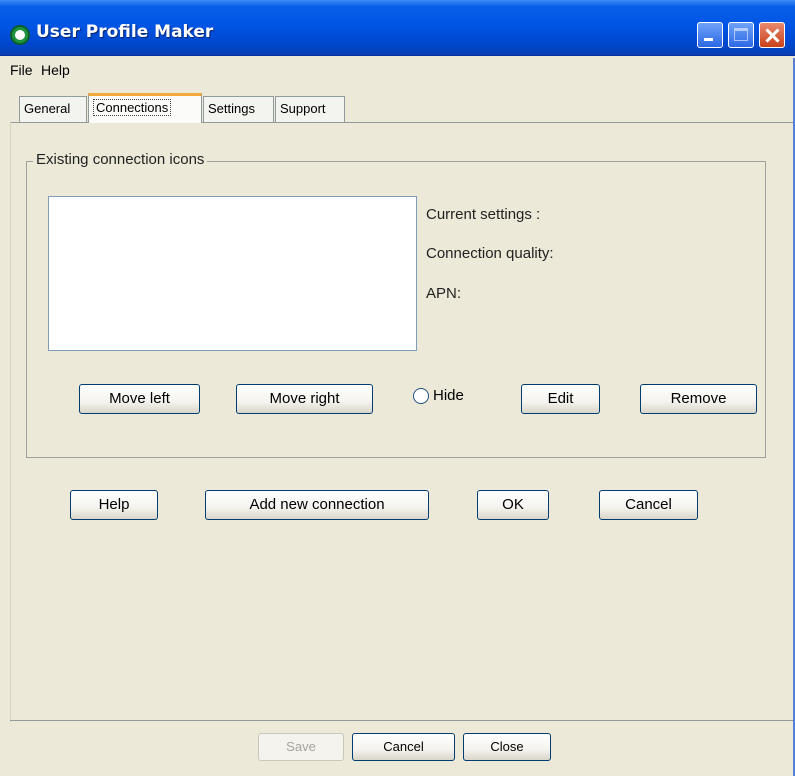 This screenshot has width=795, height=776. I want to click on panel-border, so click(10, 422).